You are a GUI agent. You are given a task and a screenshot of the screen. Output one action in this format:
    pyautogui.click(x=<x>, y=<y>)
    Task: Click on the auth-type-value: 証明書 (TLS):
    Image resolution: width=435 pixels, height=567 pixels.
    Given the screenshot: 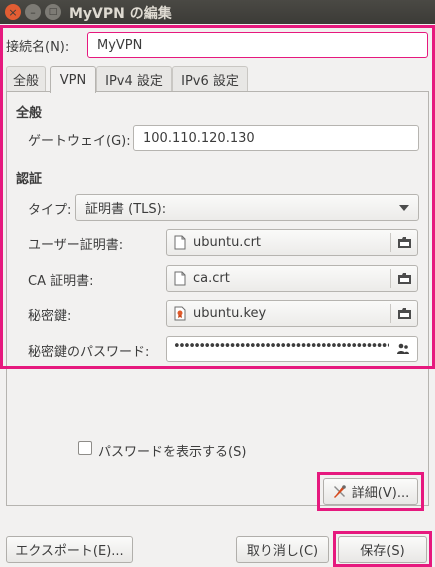 What is the action you would take?
    pyautogui.click(x=126, y=209)
    